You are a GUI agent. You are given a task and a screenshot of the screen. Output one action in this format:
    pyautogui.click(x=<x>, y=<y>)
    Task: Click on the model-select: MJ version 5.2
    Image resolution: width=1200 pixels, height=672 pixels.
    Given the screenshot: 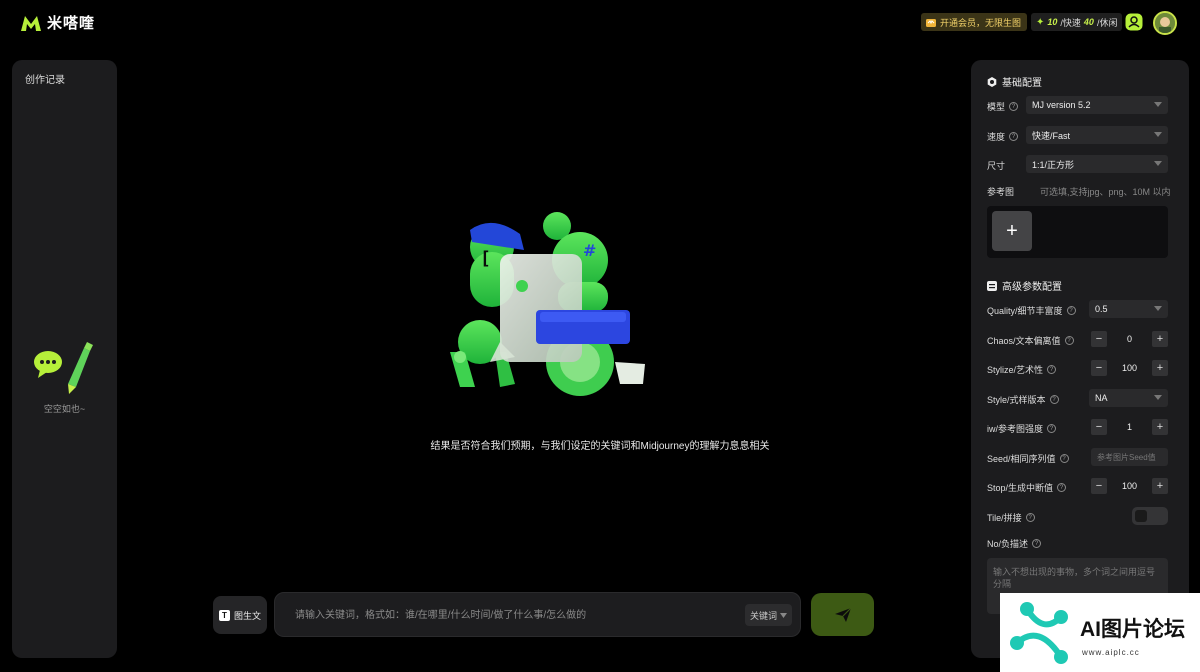 What is the action you would take?
    pyautogui.click(x=1097, y=105)
    